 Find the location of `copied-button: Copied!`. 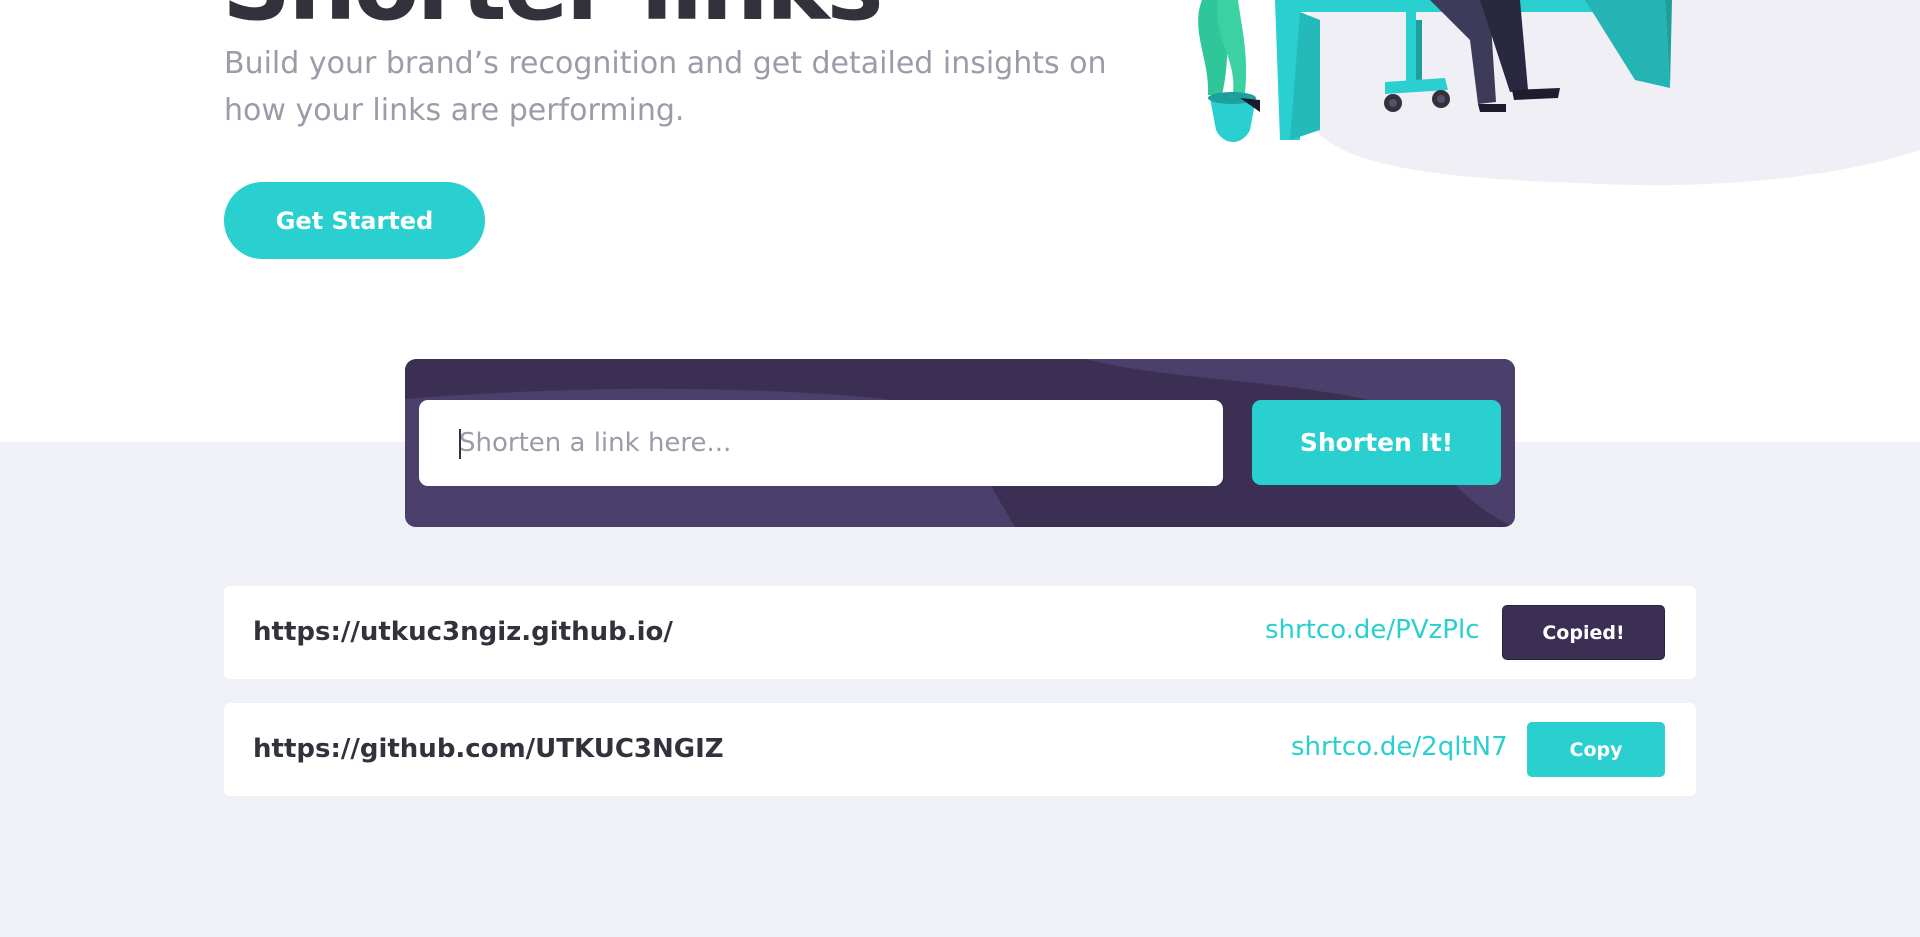

copied-button: Copied! is located at coordinates (1583, 632).